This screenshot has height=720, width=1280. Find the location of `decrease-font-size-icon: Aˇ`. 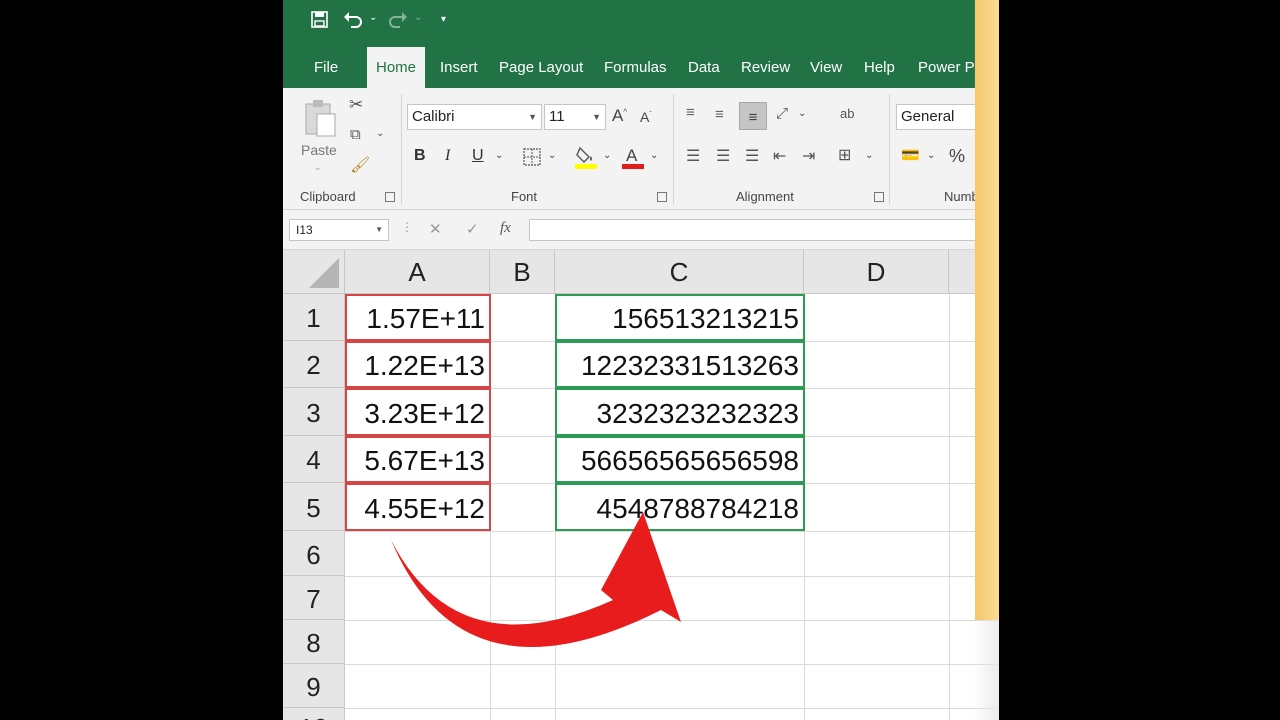

decrease-font-size-icon: Aˇ is located at coordinates (646, 117).